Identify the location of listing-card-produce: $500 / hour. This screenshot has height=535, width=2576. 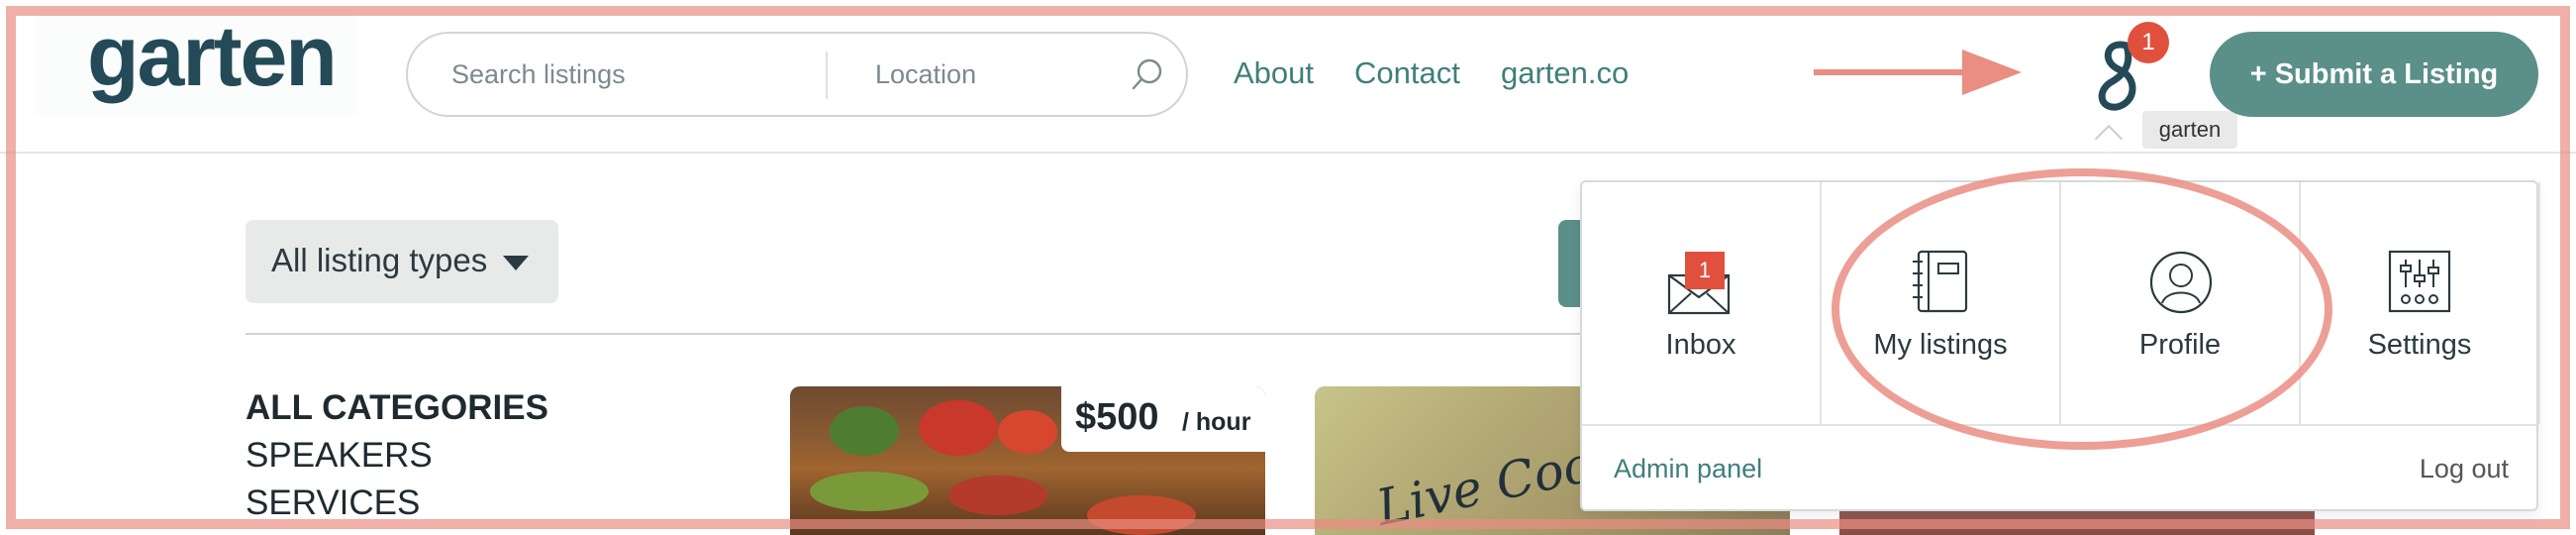
(1027, 460).